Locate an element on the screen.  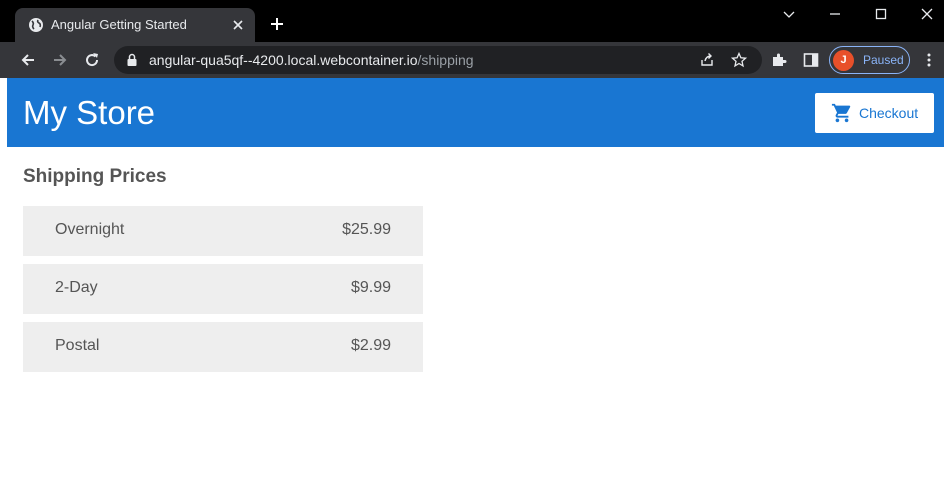
url-path: /shipping is located at coordinates (445, 60).